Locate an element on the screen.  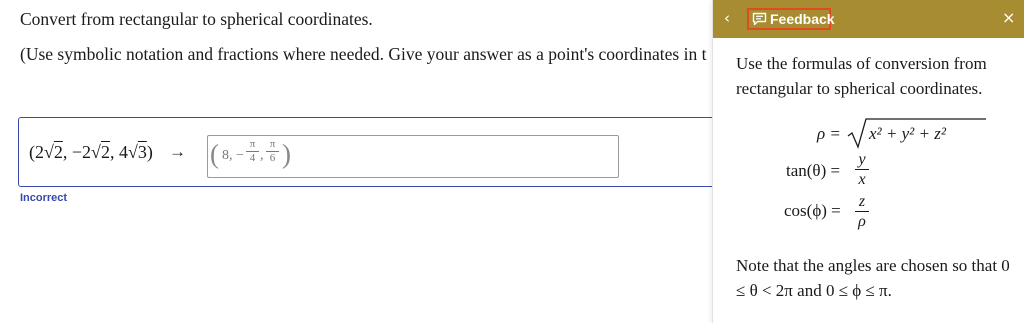
feedback-tab: Feedback is located at coordinates (791, 19).